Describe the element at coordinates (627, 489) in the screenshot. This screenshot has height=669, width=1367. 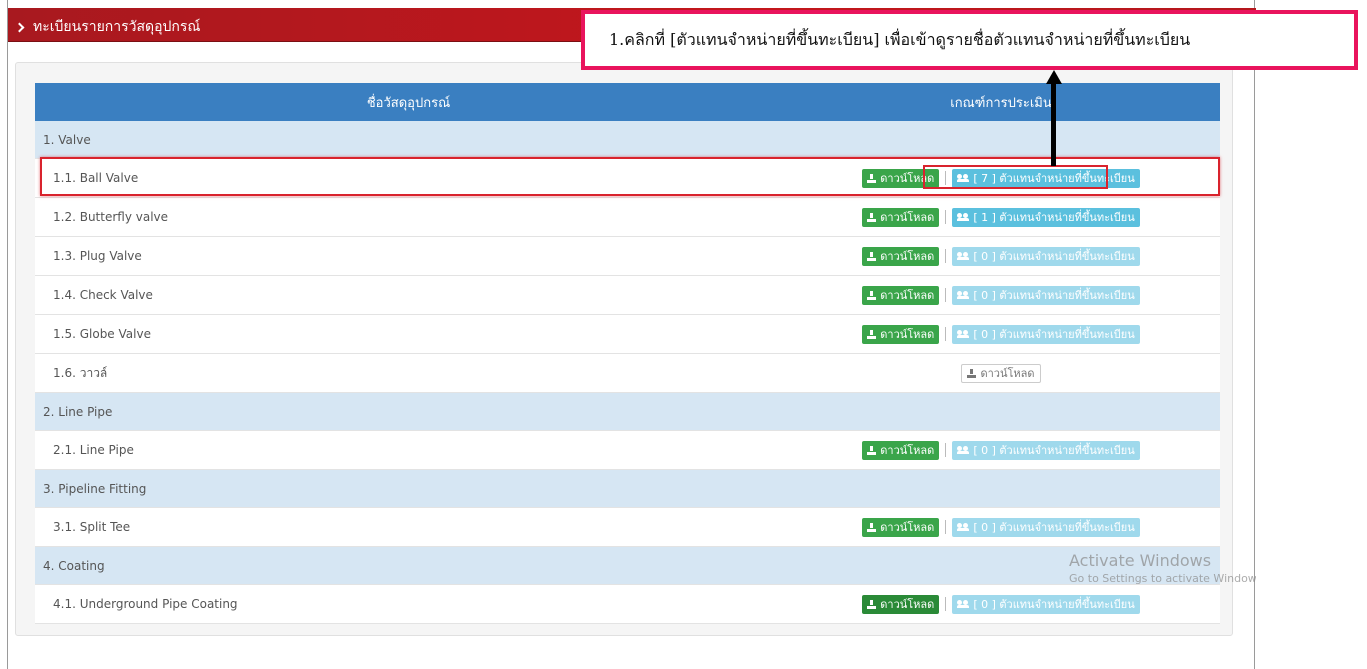
I see `category-row: 3. Pipeline Fitting` at that location.